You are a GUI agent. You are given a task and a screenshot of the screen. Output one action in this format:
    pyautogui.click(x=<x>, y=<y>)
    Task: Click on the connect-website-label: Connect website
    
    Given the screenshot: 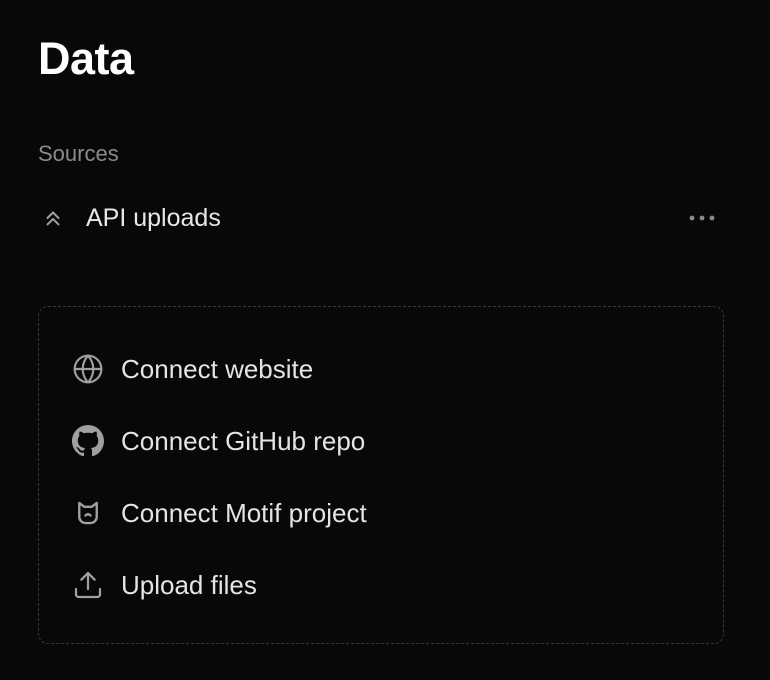 What is the action you would take?
    pyautogui.click(x=217, y=369)
    